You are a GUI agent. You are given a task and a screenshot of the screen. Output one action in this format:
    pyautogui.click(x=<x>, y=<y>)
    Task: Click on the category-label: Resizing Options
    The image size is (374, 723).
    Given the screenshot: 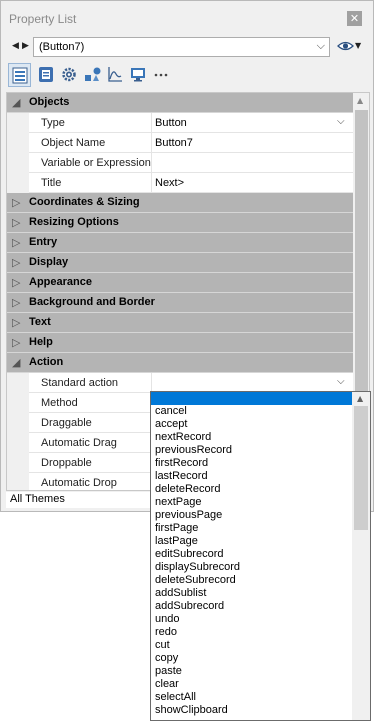 What is the action you would take?
    pyautogui.click(x=74, y=222)
    